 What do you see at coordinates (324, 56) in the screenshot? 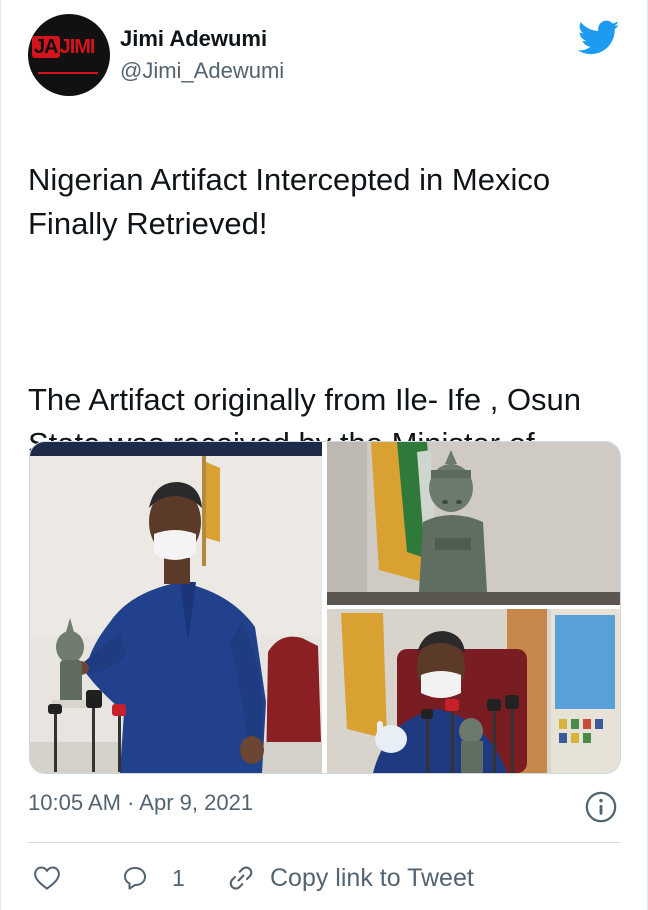
I see `tweet-header: JA JIMI Jimi Adewumi @Jimi_Adewumi` at bounding box center [324, 56].